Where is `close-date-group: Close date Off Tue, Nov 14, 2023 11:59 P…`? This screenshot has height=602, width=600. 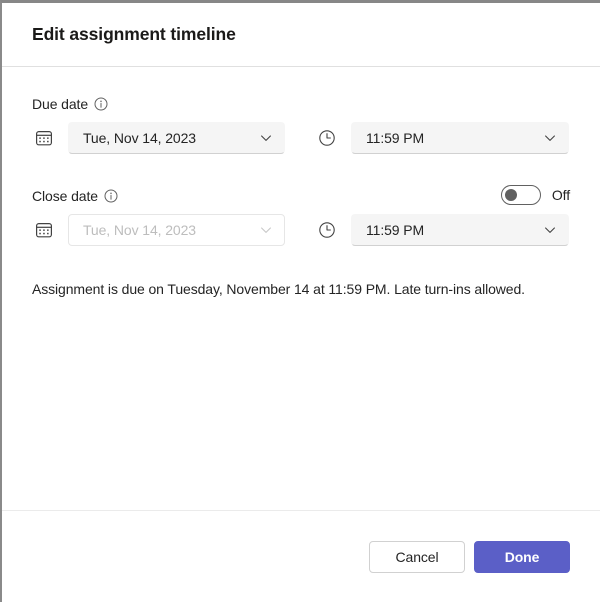
close-date-group: Close date Off Tue, Nov 14, 2023 11:59 P… is located at coordinates (301, 215).